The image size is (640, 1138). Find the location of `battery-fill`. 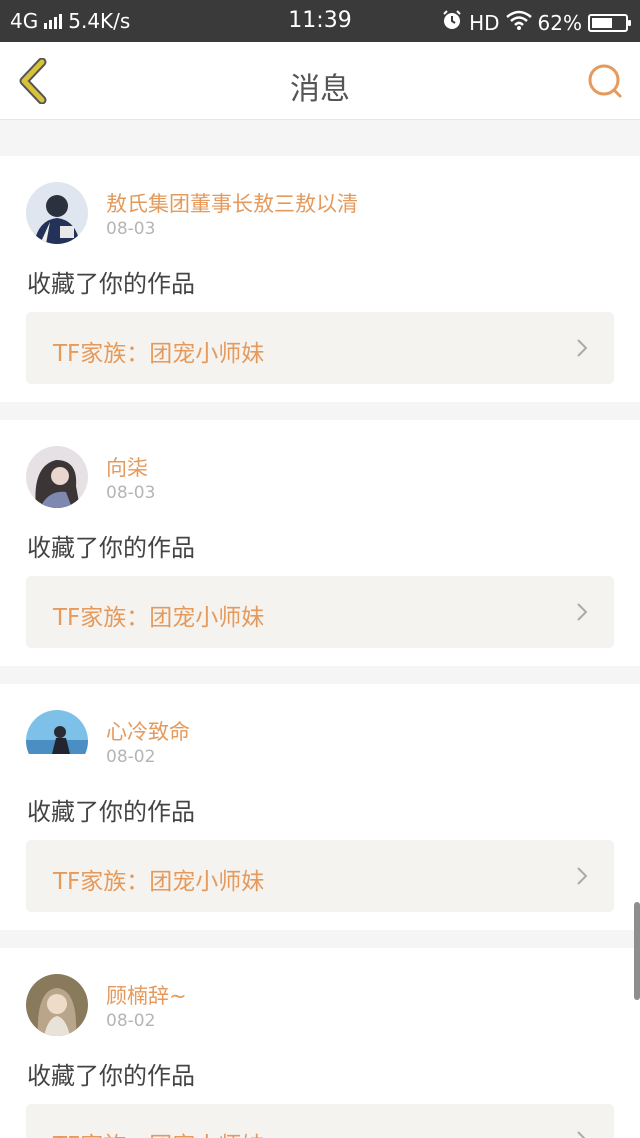

battery-fill is located at coordinates (602, 22).